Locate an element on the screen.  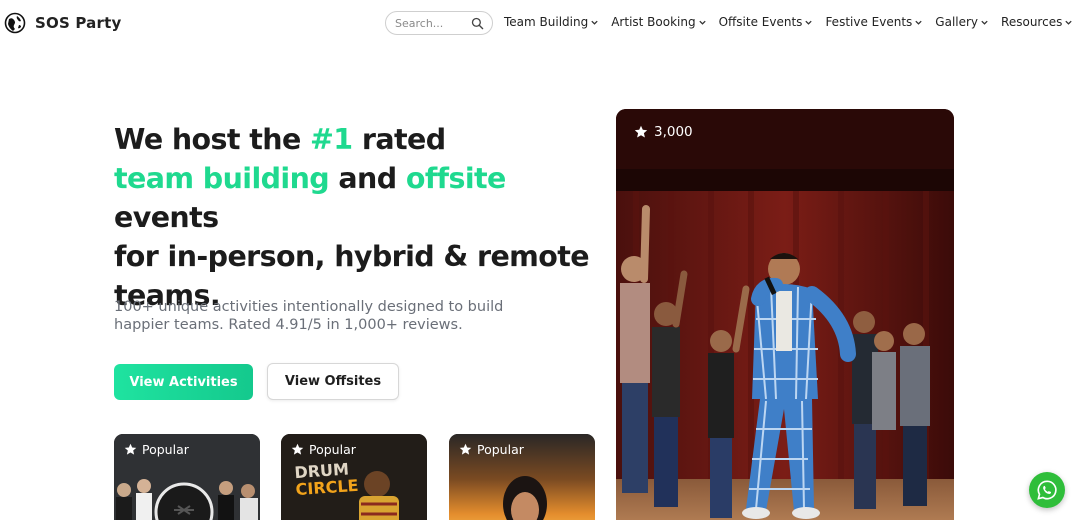
nav-item-team-building: Team Building is located at coordinates (551, 22).